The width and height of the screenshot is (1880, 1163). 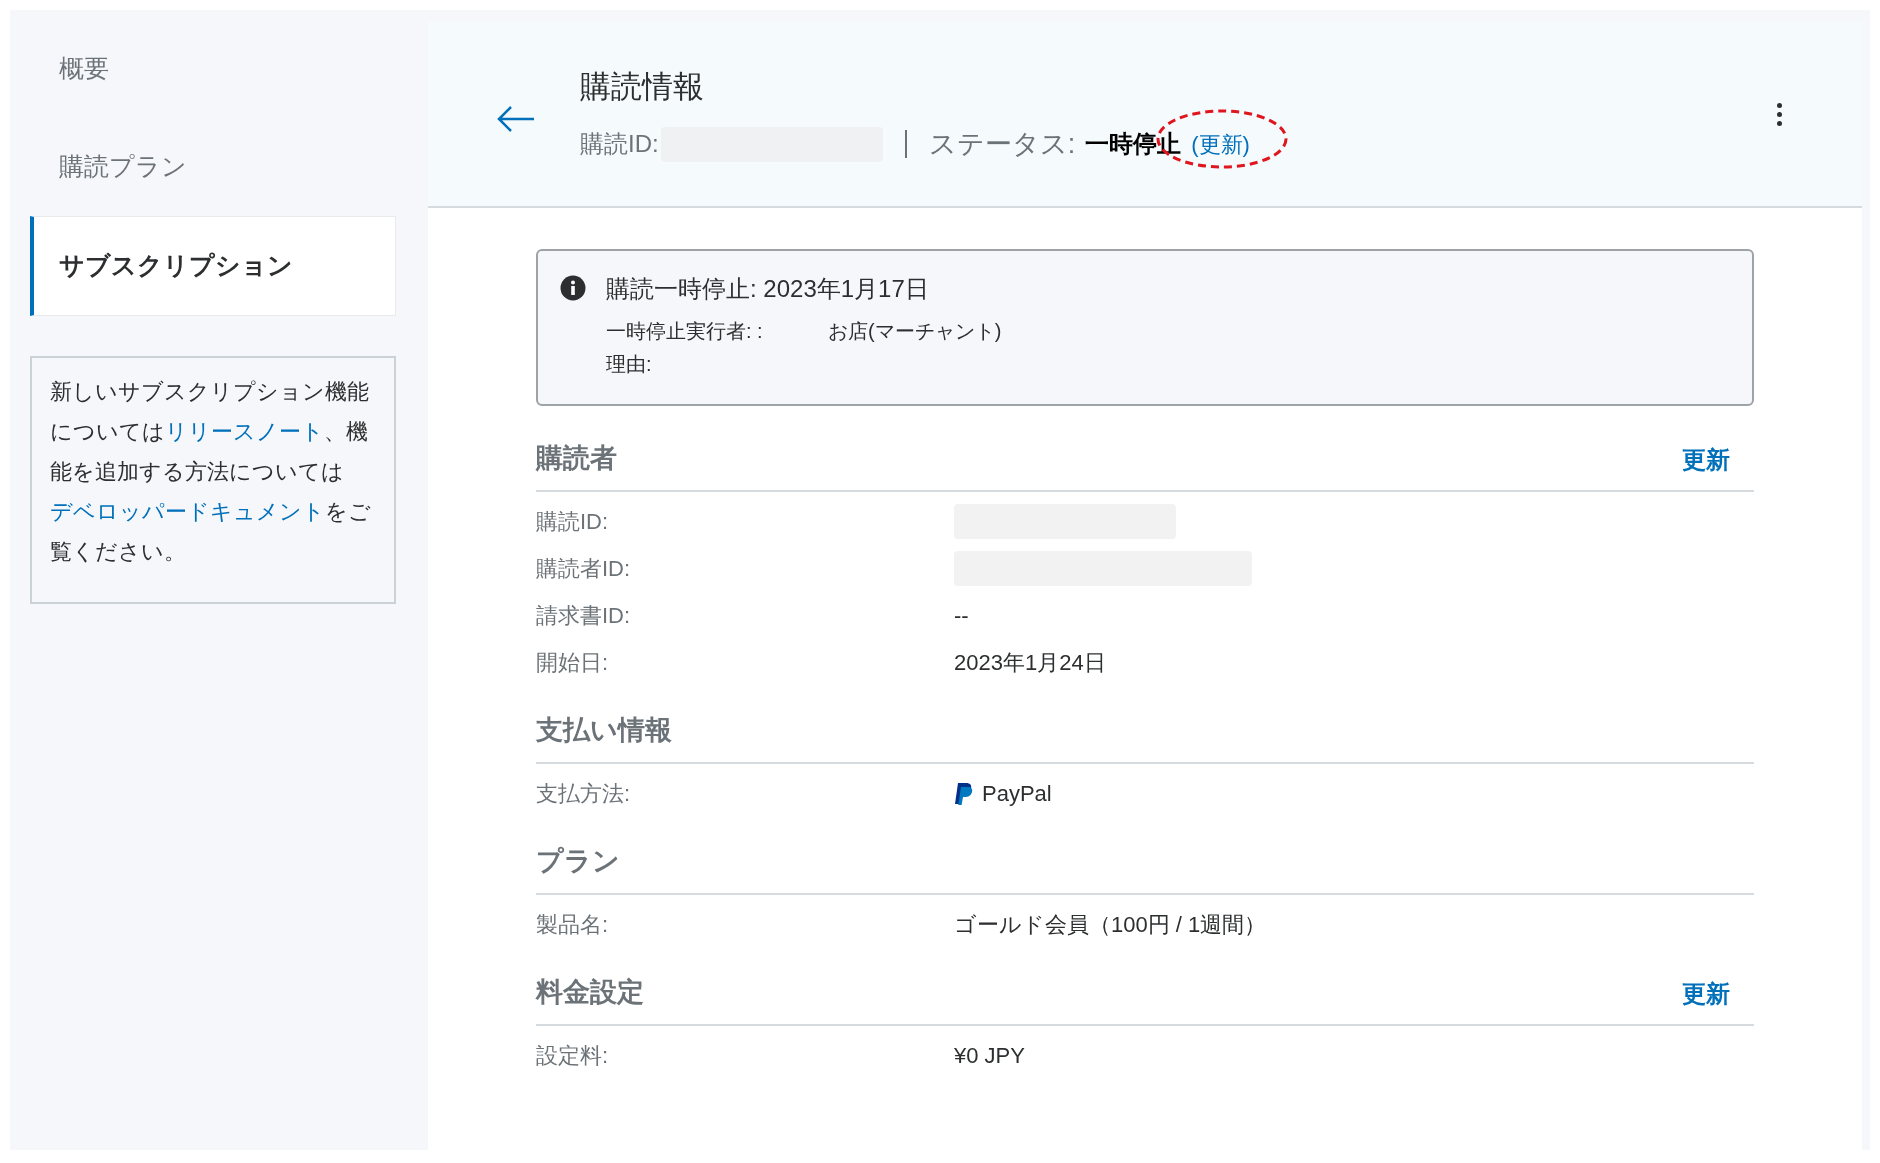 I want to click on notice-value: お店(マーチャント), so click(x=915, y=331).